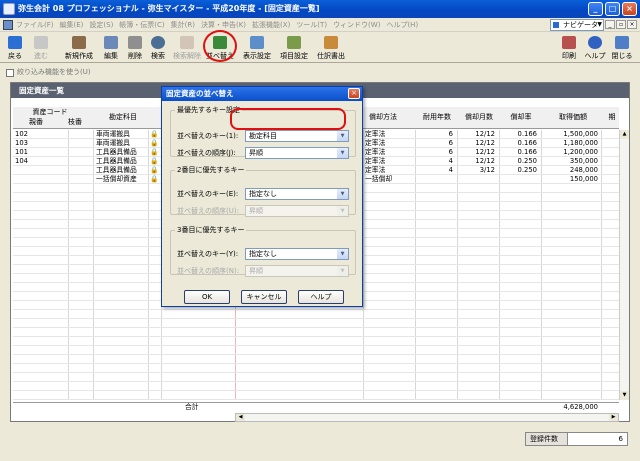 The height and width of the screenshot is (461, 640). Describe the element at coordinates (262, 94) in the screenshot. I see `dialog-title: 固定資産の並べ替え` at that location.